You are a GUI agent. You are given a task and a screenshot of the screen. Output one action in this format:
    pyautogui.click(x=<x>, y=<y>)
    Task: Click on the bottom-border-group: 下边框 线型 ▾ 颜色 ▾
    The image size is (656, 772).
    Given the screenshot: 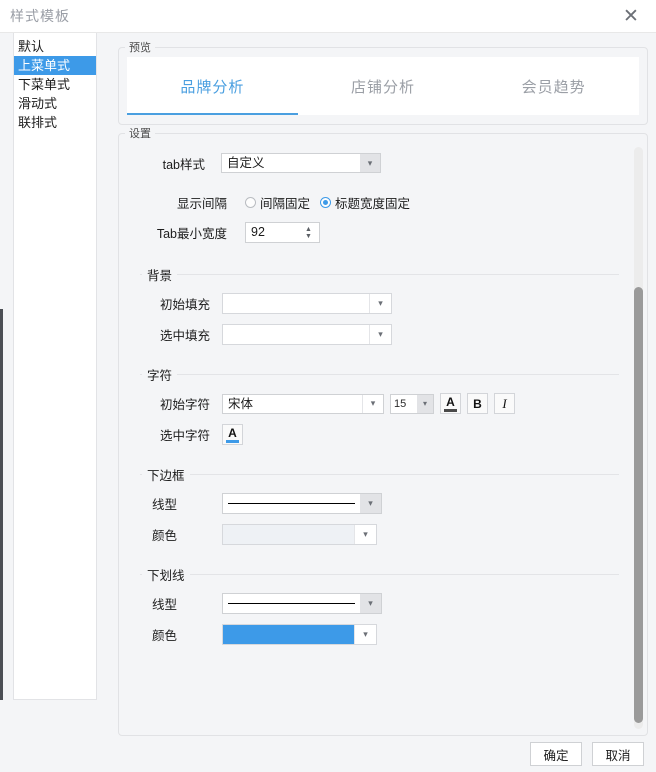 What is the action you would take?
    pyautogui.click(x=379, y=510)
    